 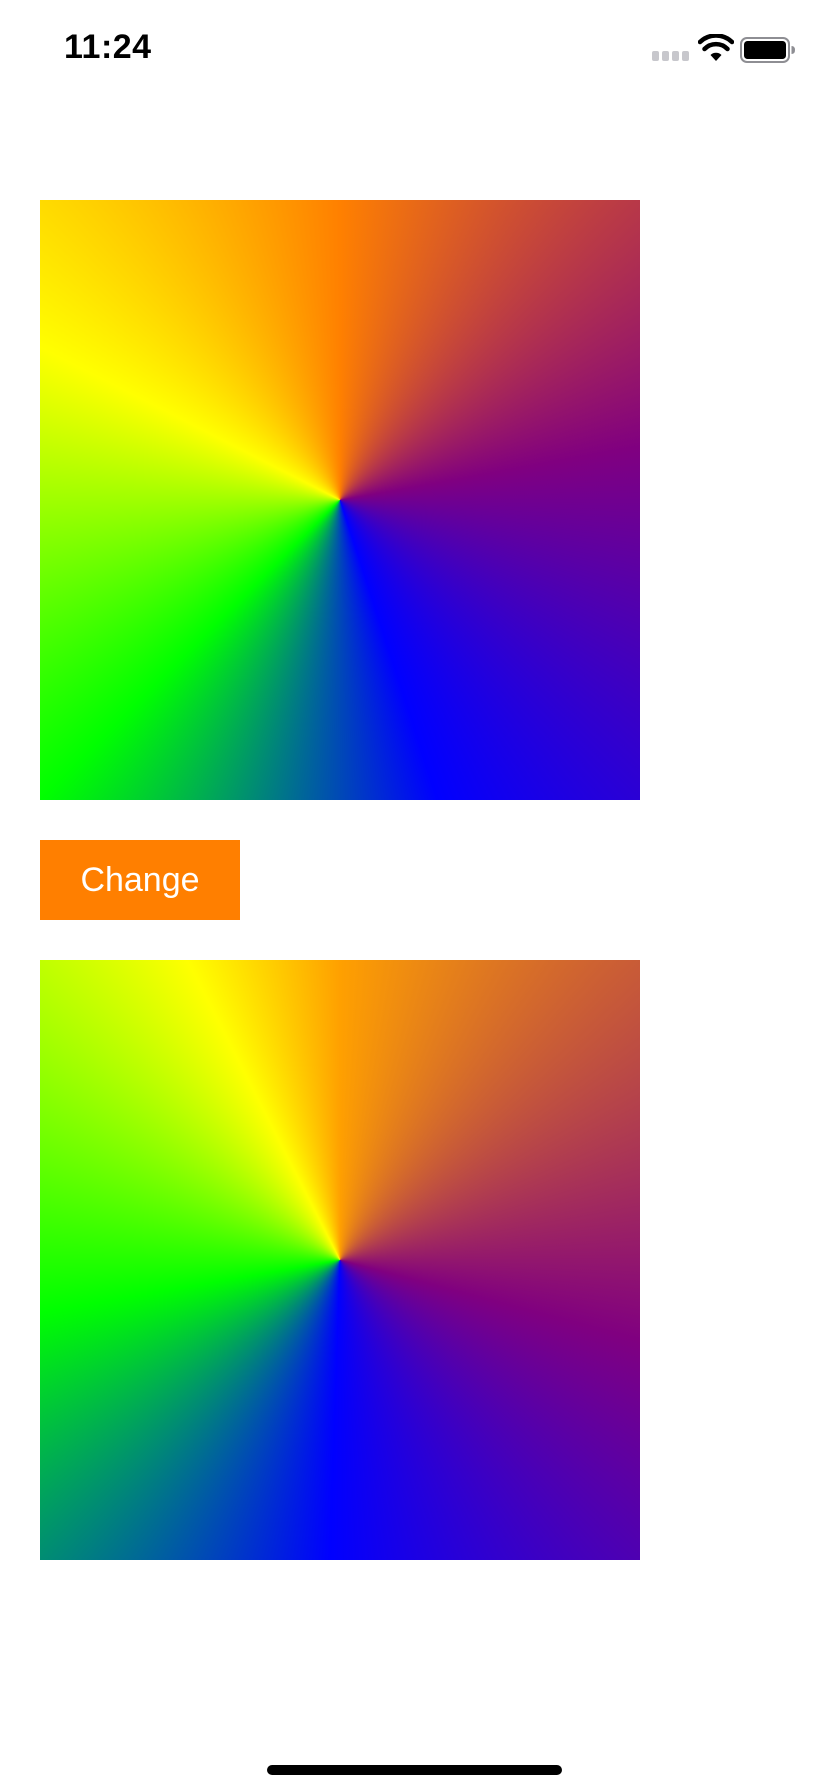 I want to click on change-button: Change, so click(x=140, y=880).